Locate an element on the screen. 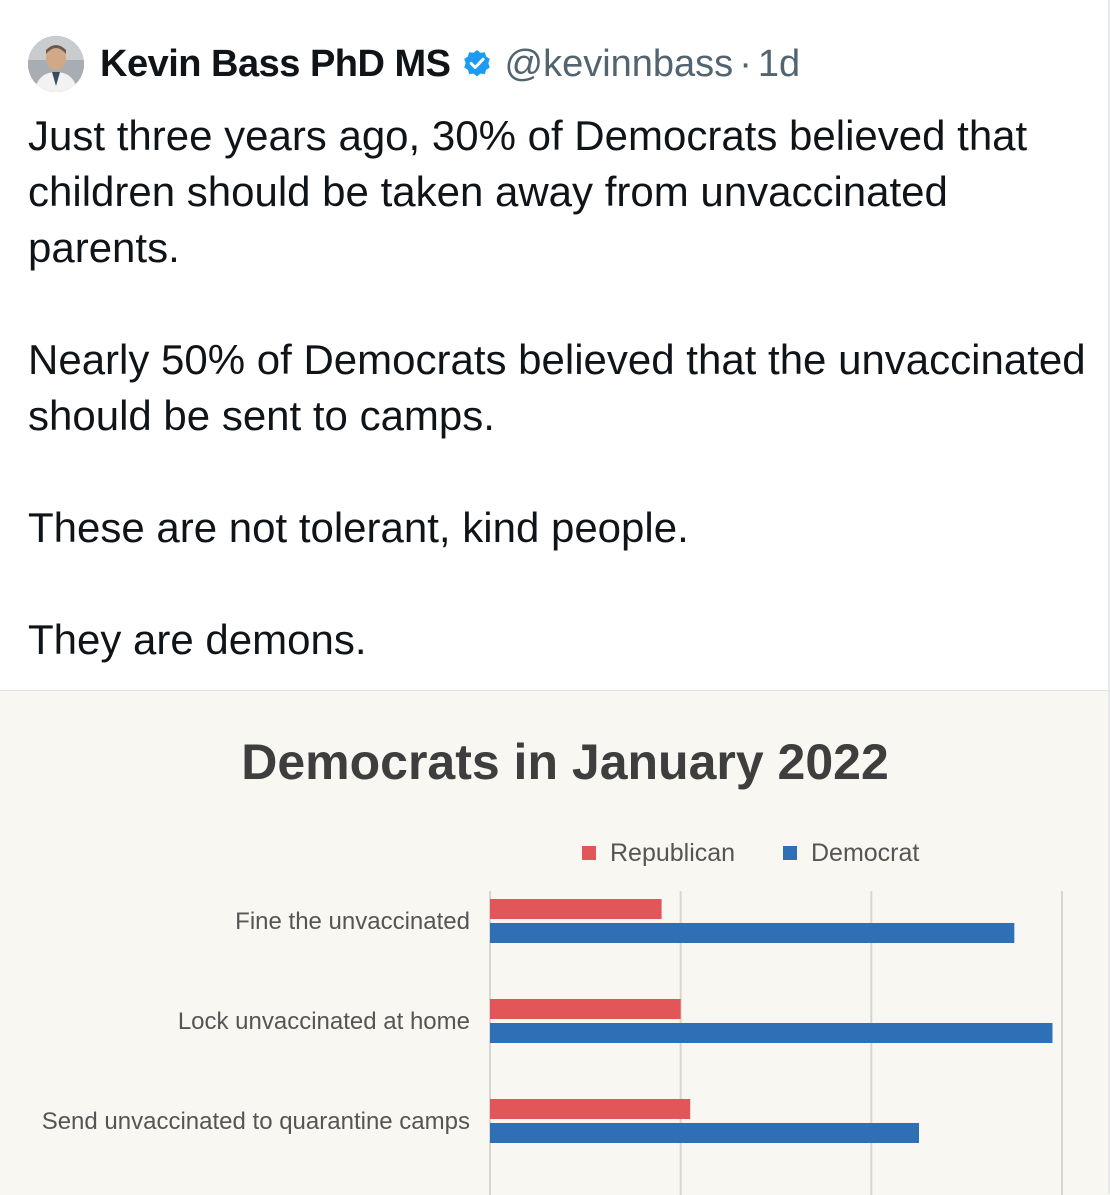 The image size is (1110, 1195). avatar-image is located at coordinates (56, 64).